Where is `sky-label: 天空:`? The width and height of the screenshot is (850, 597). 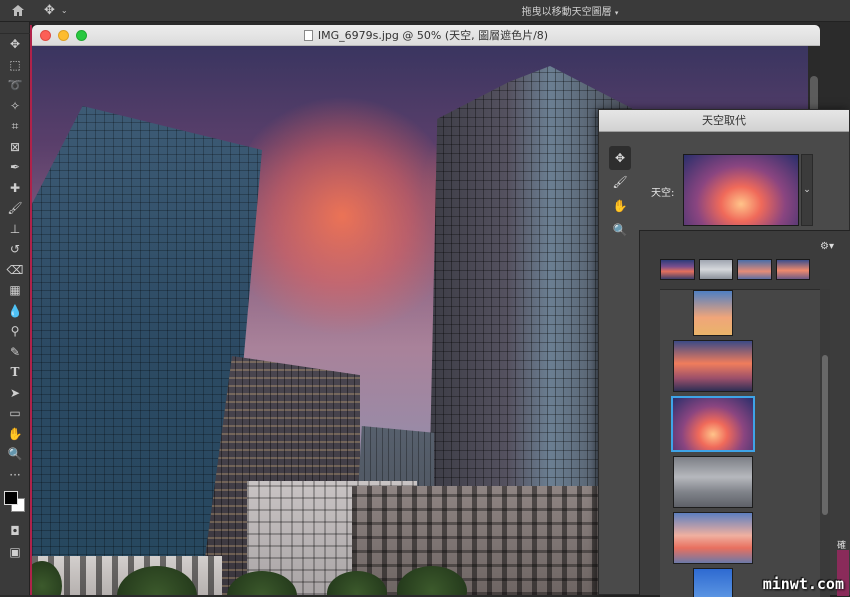 sky-label: 天空: is located at coordinates (663, 193).